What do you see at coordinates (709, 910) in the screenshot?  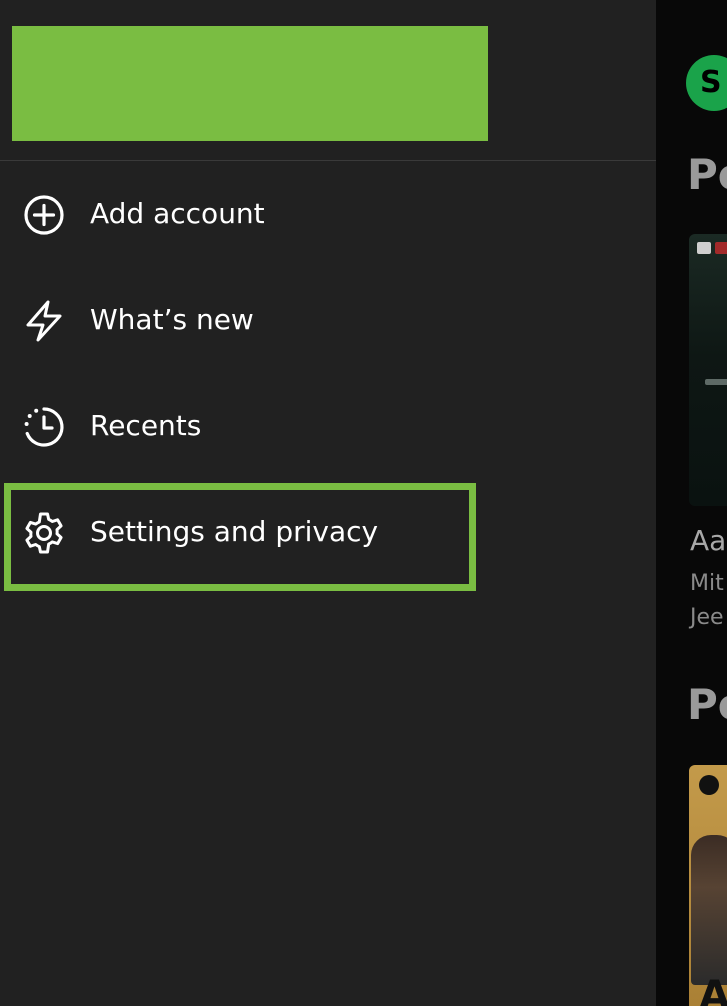 I see `cover-person-image` at bounding box center [709, 910].